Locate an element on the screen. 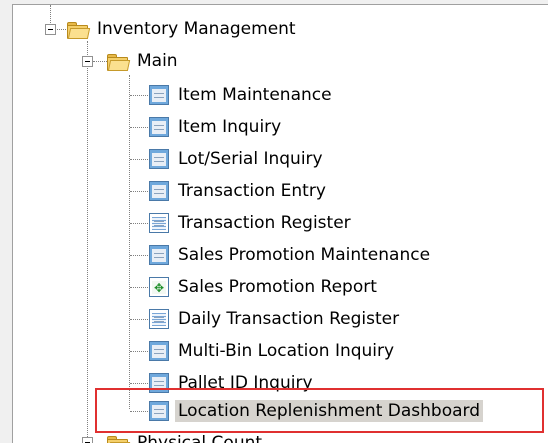 This screenshot has width=548, height=443. tree-connector-root is located at coordinates (50, 14).